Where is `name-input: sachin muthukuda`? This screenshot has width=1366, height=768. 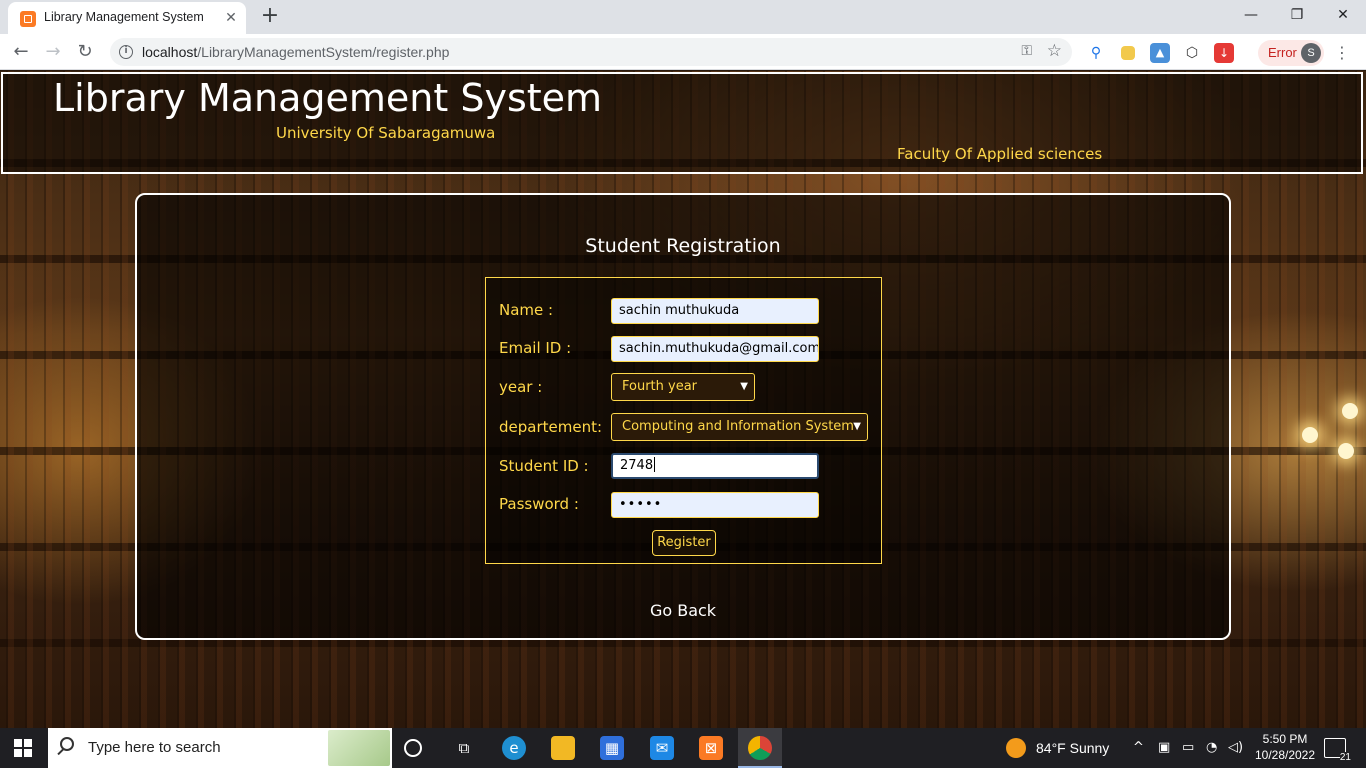
name-input: sachin muthukuda is located at coordinates (715, 311).